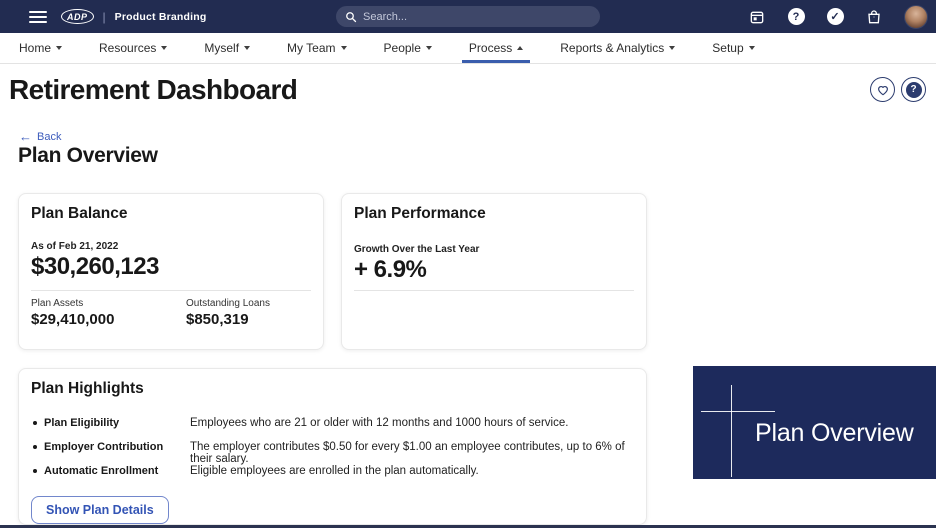 The width and height of the screenshot is (936, 528). I want to click on banner-cross-vertical-line, so click(731, 431).